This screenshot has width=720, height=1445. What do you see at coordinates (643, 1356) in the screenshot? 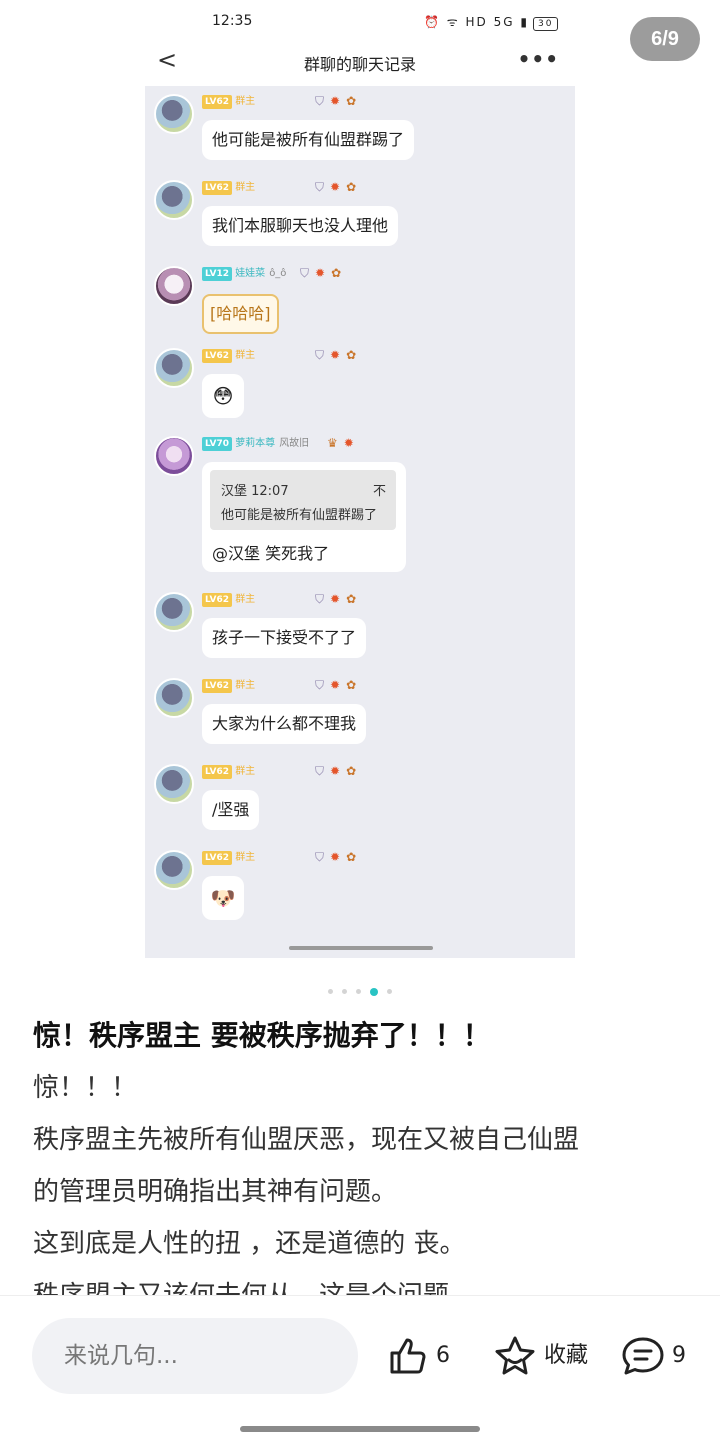
I see `comment-icon` at bounding box center [643, 1356].